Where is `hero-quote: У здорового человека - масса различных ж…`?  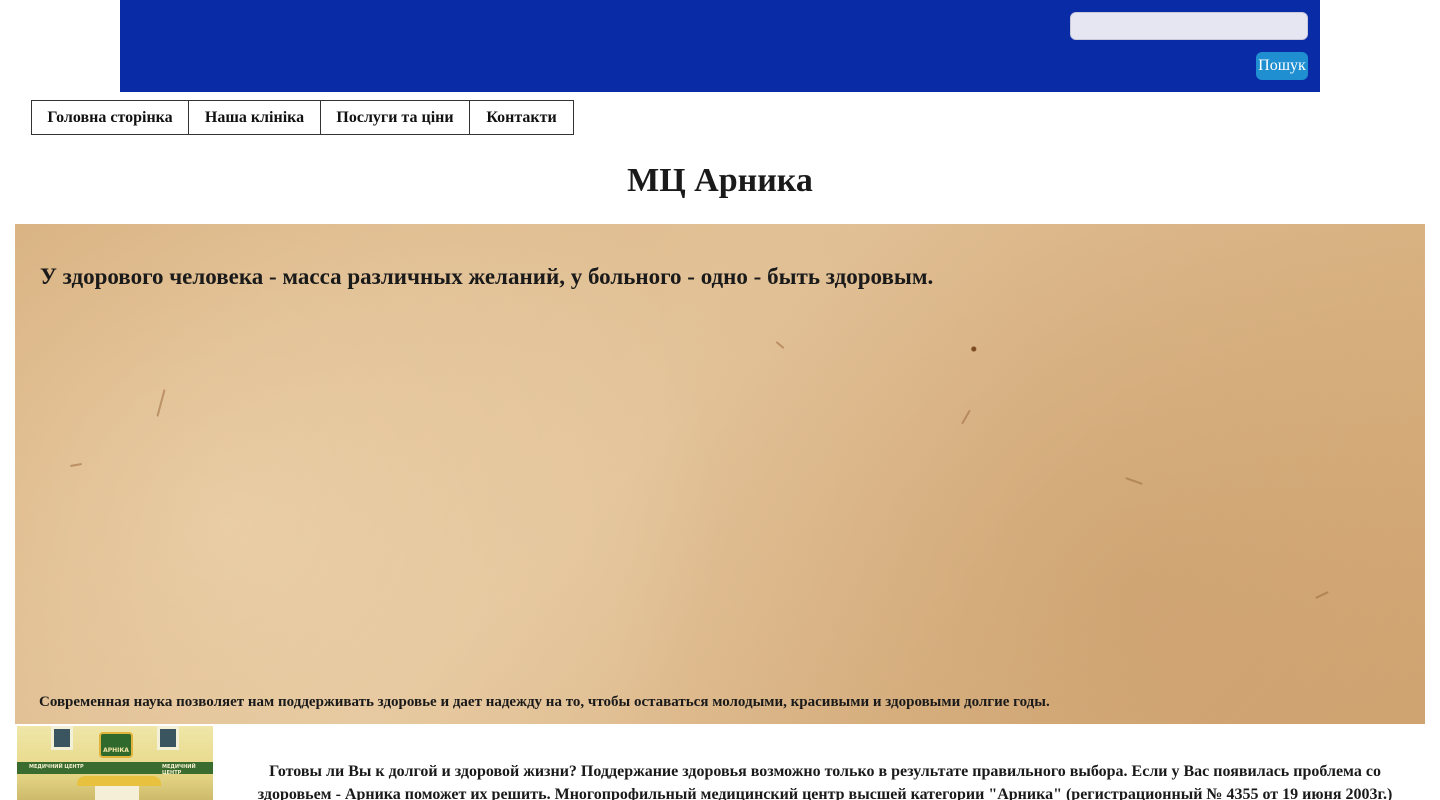
hero-quote: У здорового человека - масса различных ж… is located at coordinates (487, 276).